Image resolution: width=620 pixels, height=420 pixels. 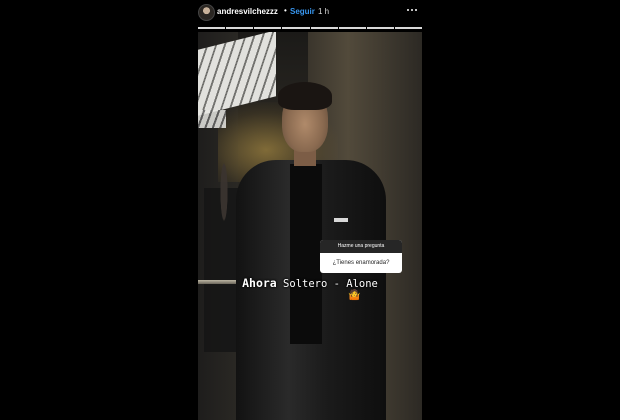 I want to click on story-header: andresvilchezzz • Seguir 1 h, so click(x=310, y=13).